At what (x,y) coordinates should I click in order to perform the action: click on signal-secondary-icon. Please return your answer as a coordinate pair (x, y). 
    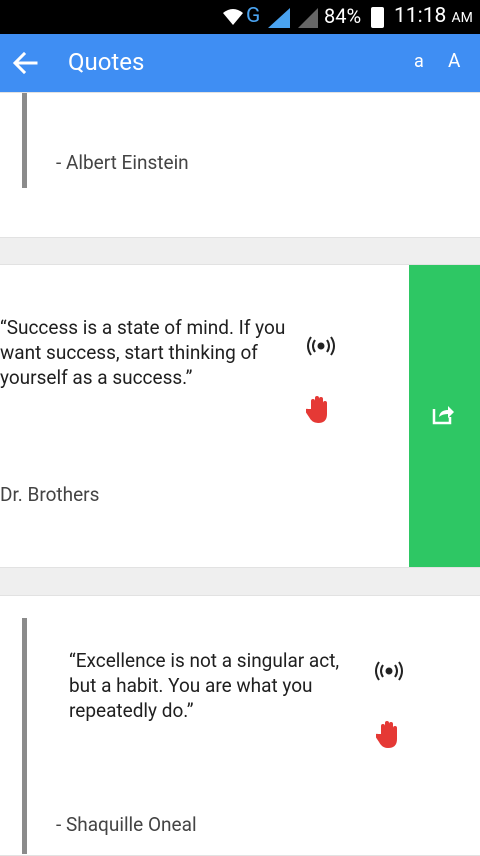
    Looking at the image, I should click on (308, 18).